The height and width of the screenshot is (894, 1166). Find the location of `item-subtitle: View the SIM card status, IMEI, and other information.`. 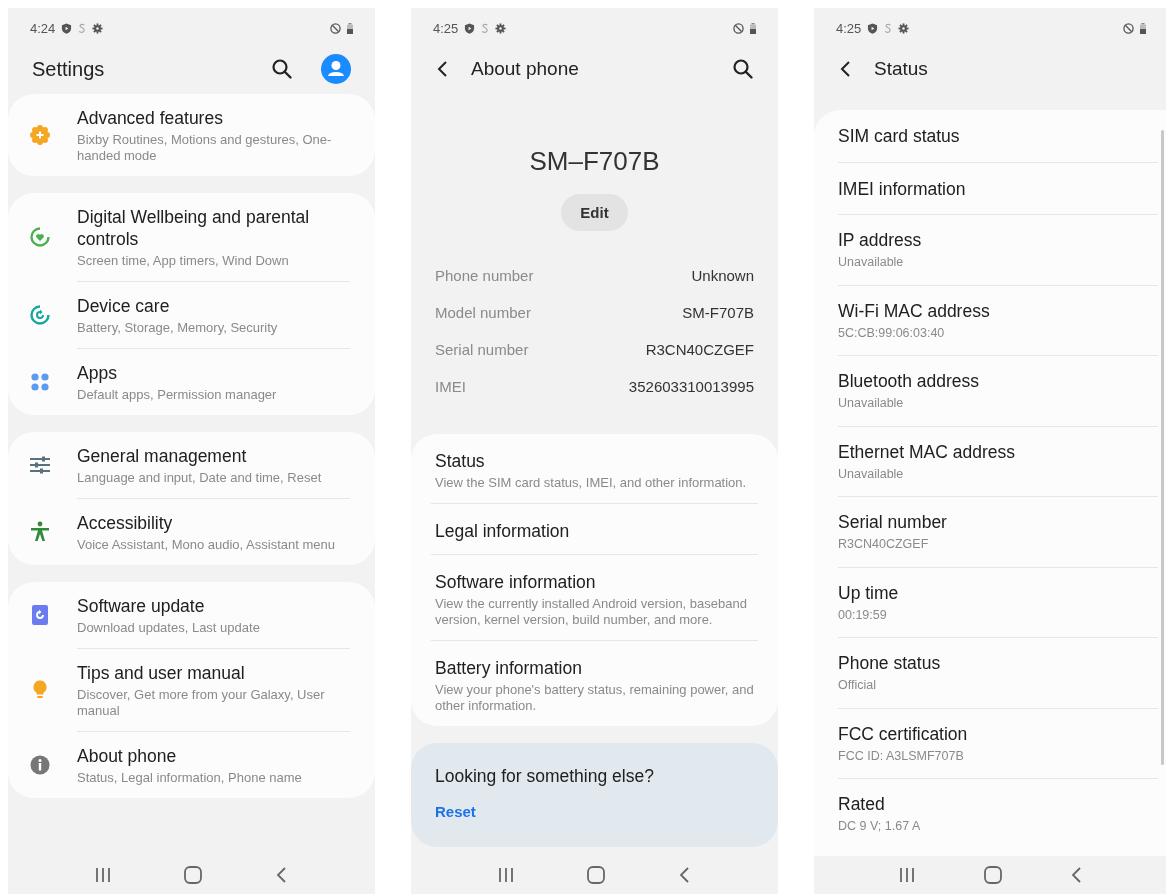

item-subtitle: View the SIM card status, IMEI, and other information. is located at coordinates (591, 483).